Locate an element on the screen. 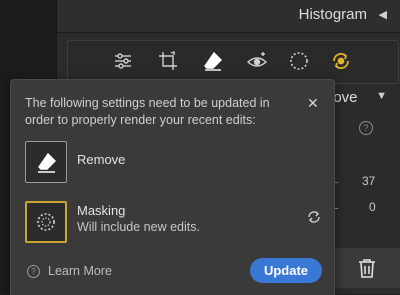  red-eye-icon is located at coordinates (257, 61).